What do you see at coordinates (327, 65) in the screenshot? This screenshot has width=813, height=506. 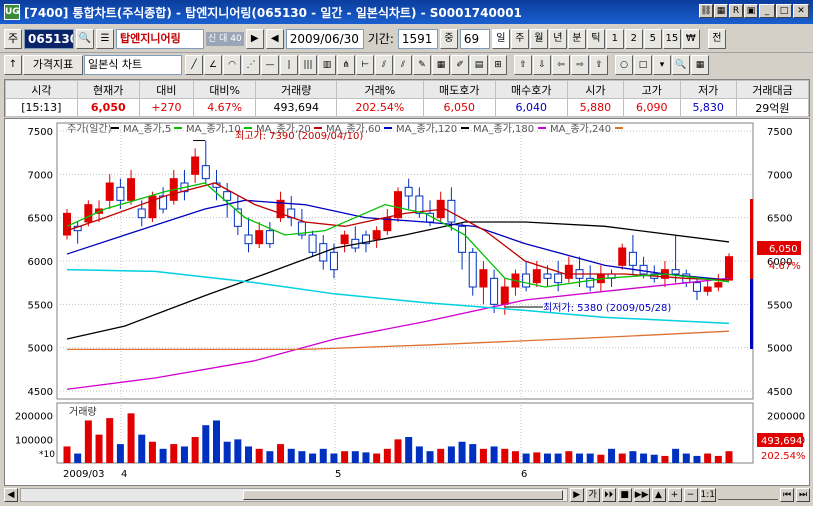 I see `draw-tool-7-icon: ▥` at bounding box center [327, 65].